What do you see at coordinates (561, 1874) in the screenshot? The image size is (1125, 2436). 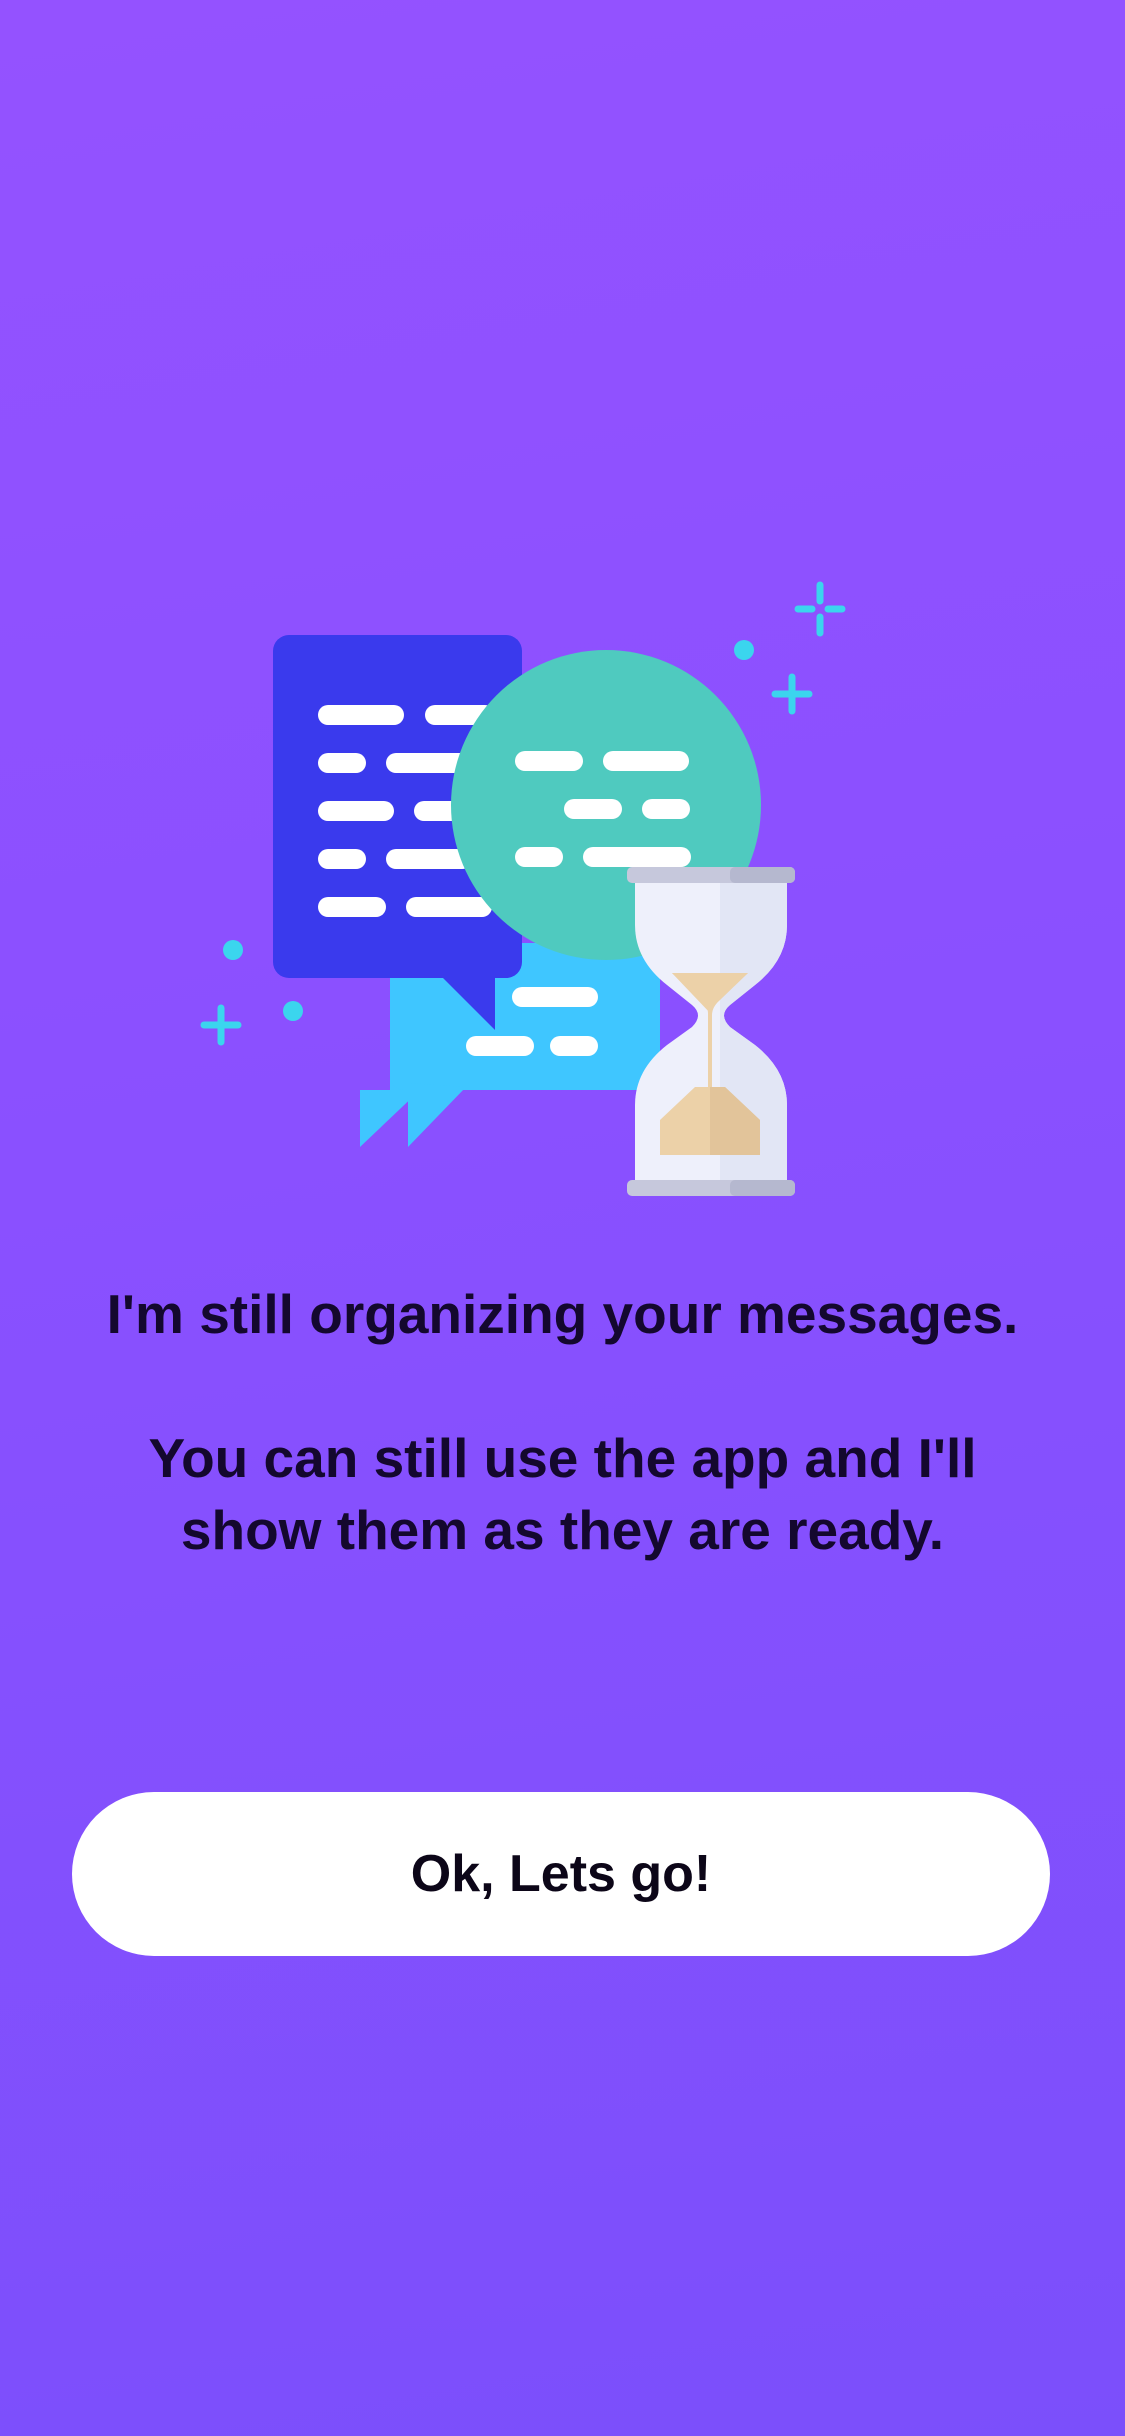 I see `ok-lets-go-button: Ok, Lets go!` at bounding box center [561, 1874].